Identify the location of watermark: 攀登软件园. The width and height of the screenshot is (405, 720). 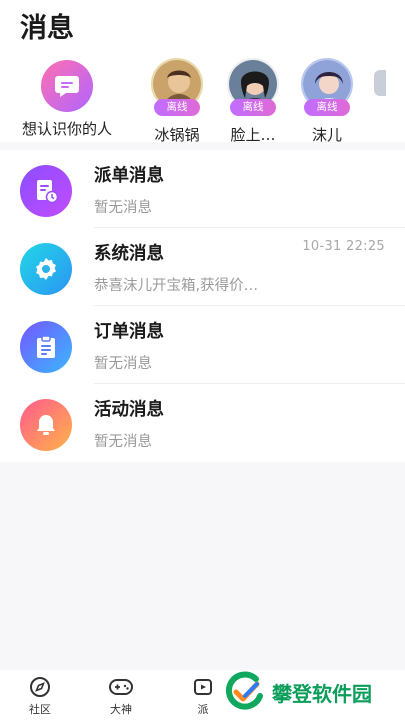
(313, 692).